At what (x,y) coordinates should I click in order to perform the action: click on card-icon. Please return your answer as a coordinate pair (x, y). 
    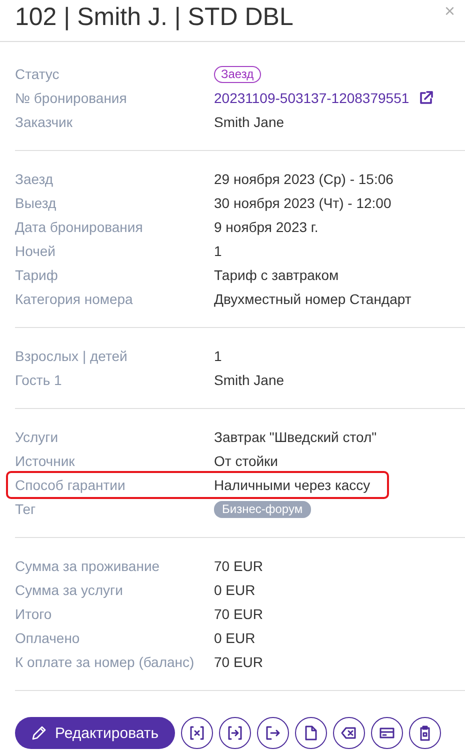
    Looking at the image, I should click on (386, 733).